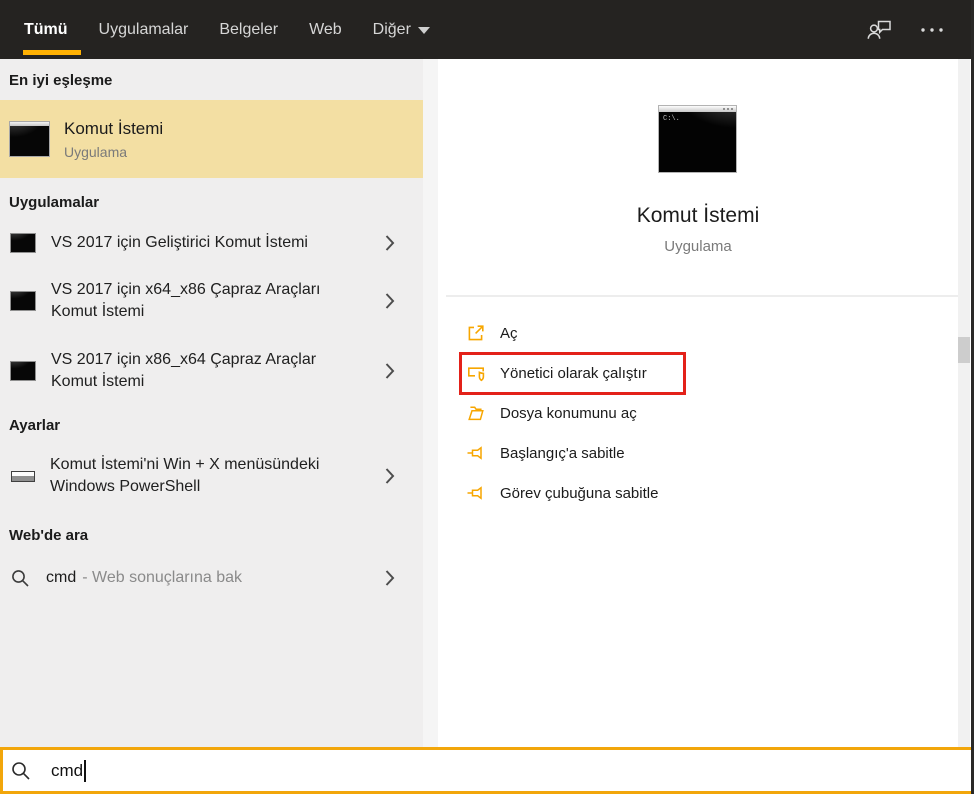  Describe the element at coordinates (638, 333) in the screenshot. I see `action-open: Aç` at that location.